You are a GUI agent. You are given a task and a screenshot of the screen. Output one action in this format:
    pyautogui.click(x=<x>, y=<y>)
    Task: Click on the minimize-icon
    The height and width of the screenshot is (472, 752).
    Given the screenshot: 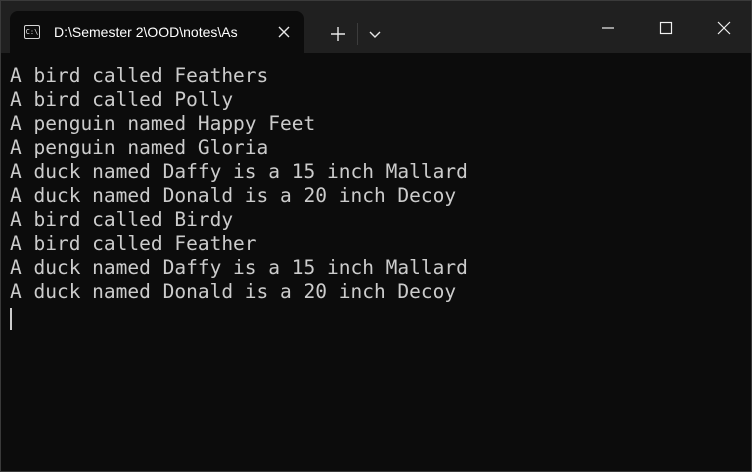 What is the action you would take?
    pyautogui.click(x=608, y=28)
    